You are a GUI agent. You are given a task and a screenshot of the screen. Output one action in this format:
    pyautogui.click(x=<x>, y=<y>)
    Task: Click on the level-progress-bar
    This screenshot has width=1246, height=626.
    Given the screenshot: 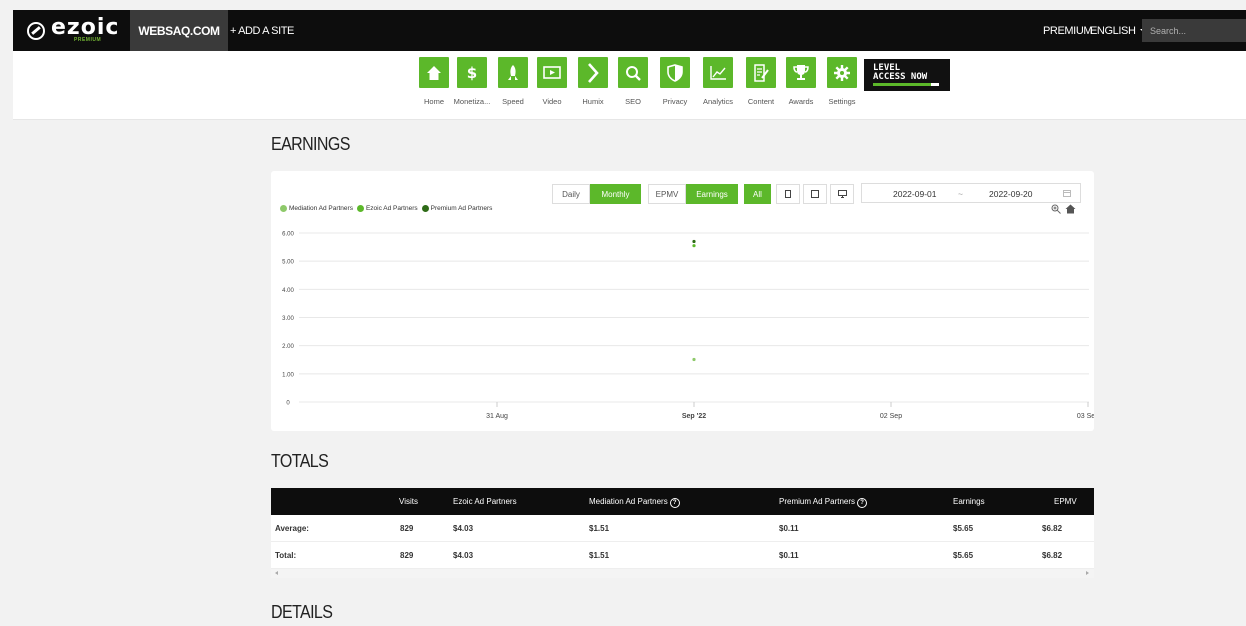 What is the action you would take?
    pyautogui.click(x=906, y=84)
    